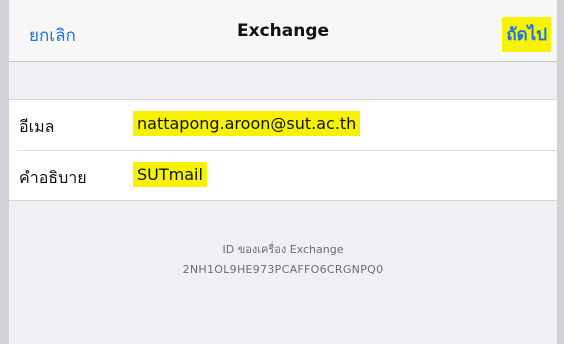 The height and width of the screenshot is (344, 564). Describe the element at coordinates (170, 174) in the screenshot. I see `description-field: SUTmail` at that location.